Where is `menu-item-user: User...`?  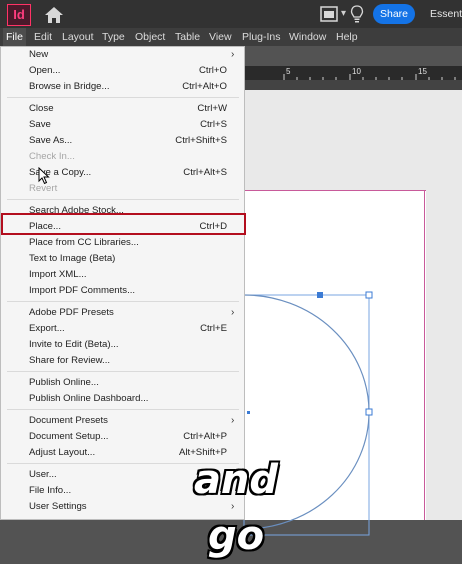 menu-item-user: User... is located at coordinates (43, 474).